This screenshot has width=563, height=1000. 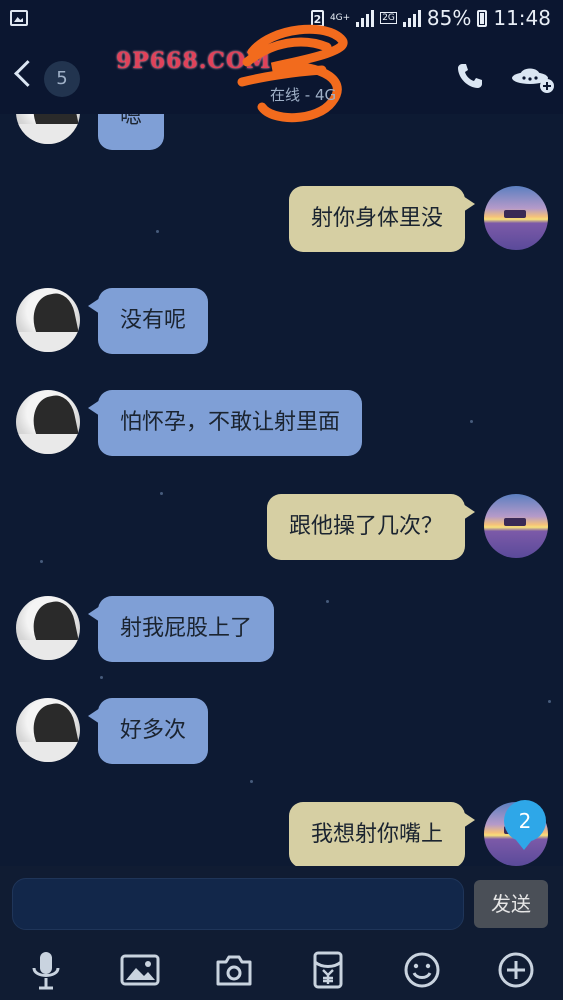 I want to click on red-packet-icon, so click(x=328, y=970).